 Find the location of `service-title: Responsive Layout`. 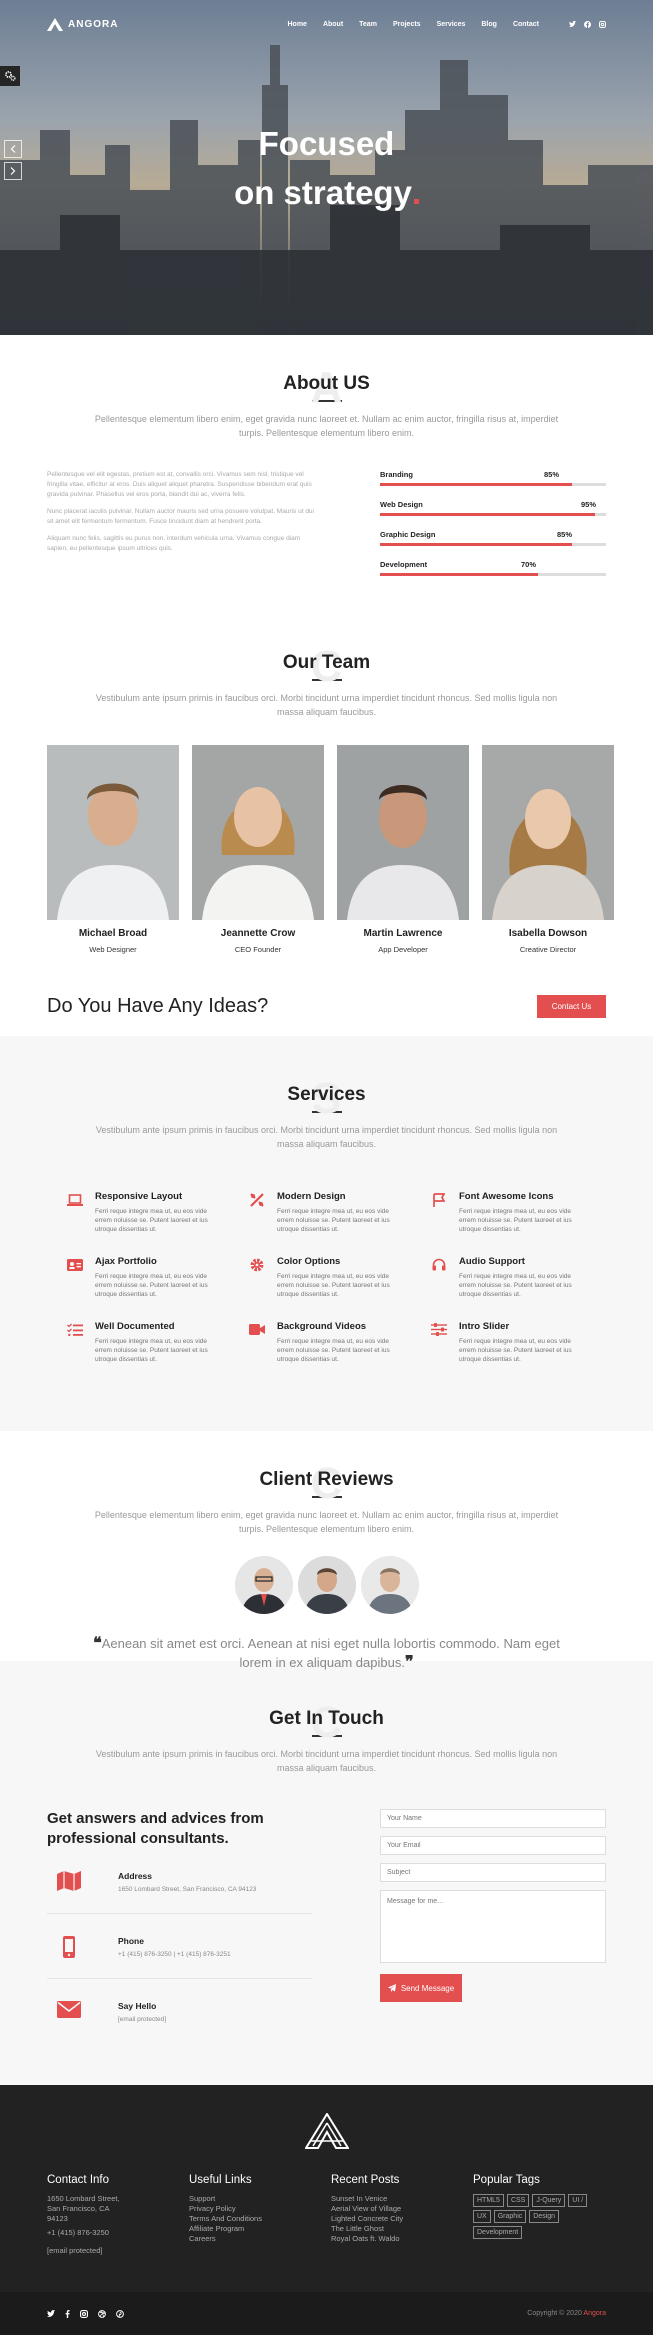

service-title: Responsive Layout is located at coordinates (139, 1196).